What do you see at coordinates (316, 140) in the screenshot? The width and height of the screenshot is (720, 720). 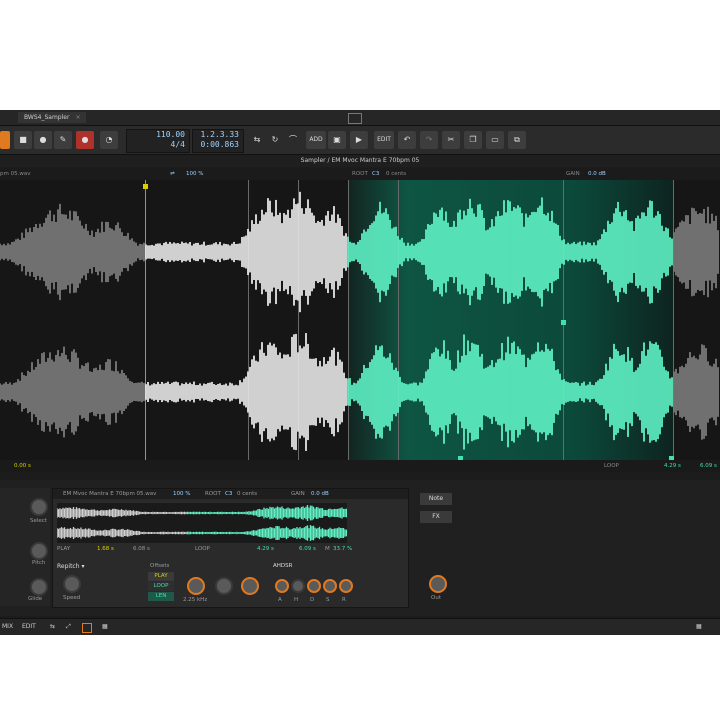 I see `add-button: ADD` at bounding box center [316, 140].